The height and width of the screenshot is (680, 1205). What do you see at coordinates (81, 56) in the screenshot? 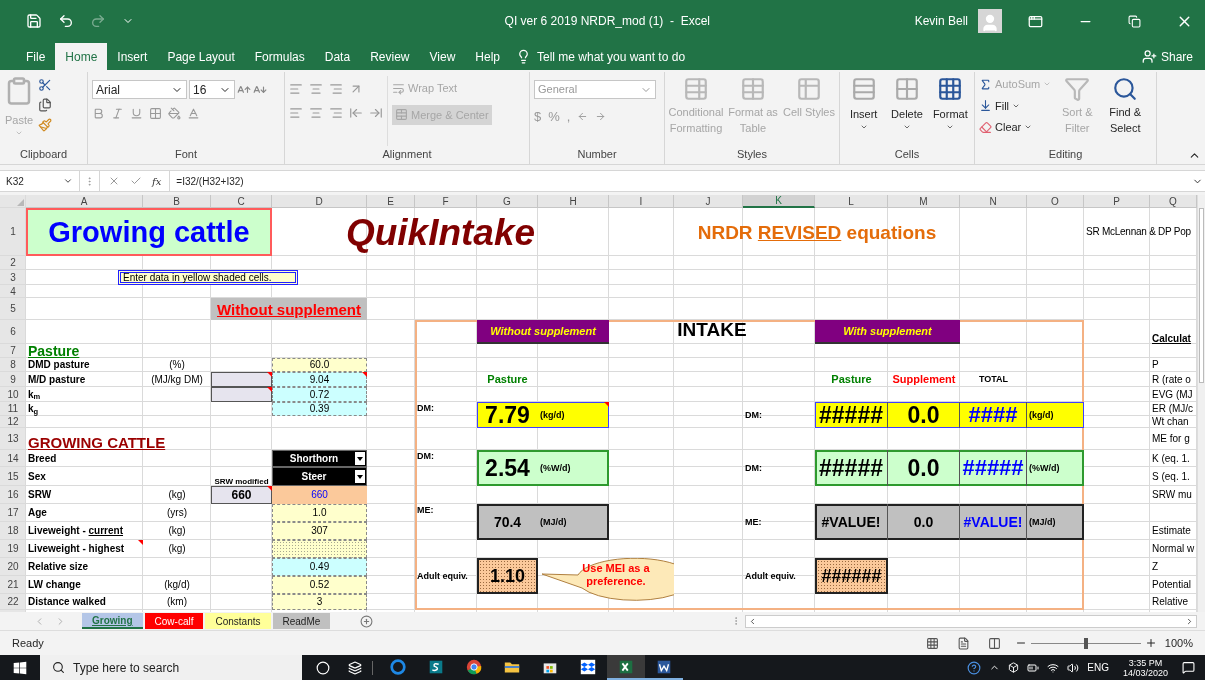
I see `ribbon-tab: Home` at bounding box center [81, 56].